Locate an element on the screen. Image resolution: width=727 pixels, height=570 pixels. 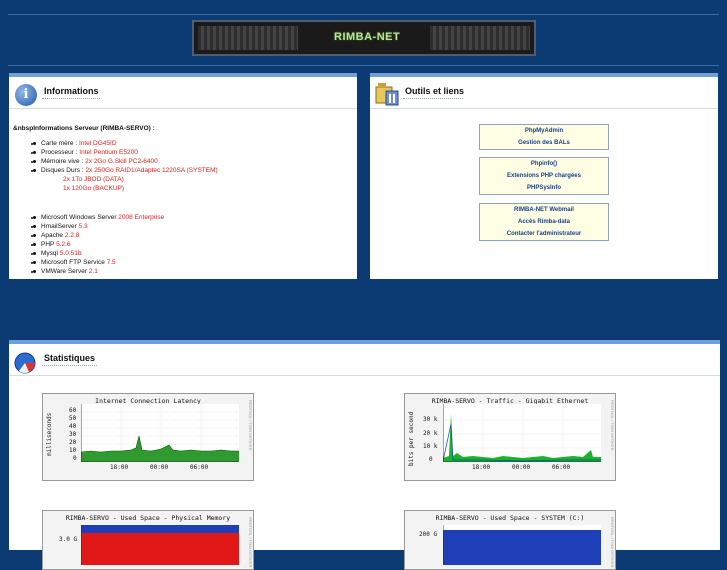
tools-separator is located at coordinates (544, 108).